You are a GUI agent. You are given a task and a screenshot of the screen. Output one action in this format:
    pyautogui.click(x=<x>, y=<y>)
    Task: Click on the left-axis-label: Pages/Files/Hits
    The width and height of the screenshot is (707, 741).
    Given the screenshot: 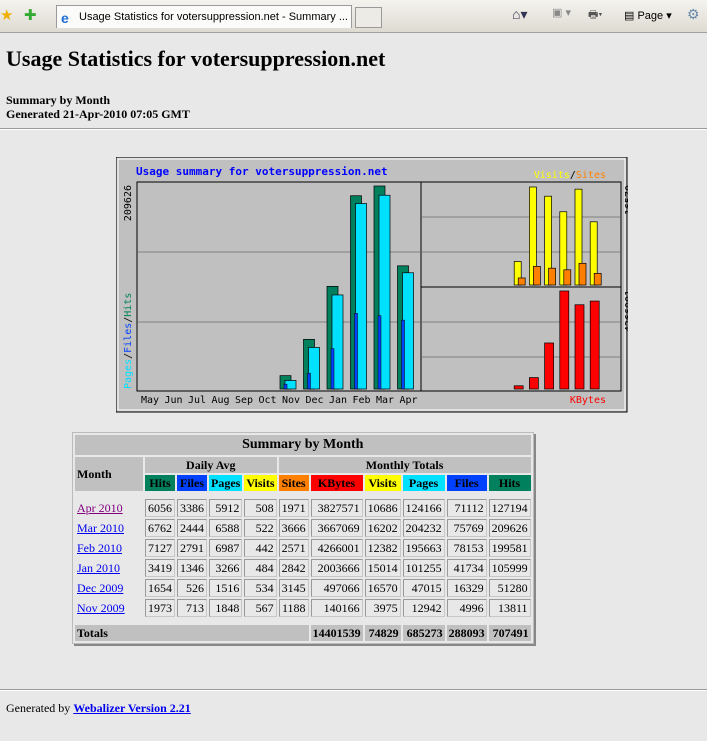 What is the action you would take?
    pyautogui.click(x=128, y=341)
    